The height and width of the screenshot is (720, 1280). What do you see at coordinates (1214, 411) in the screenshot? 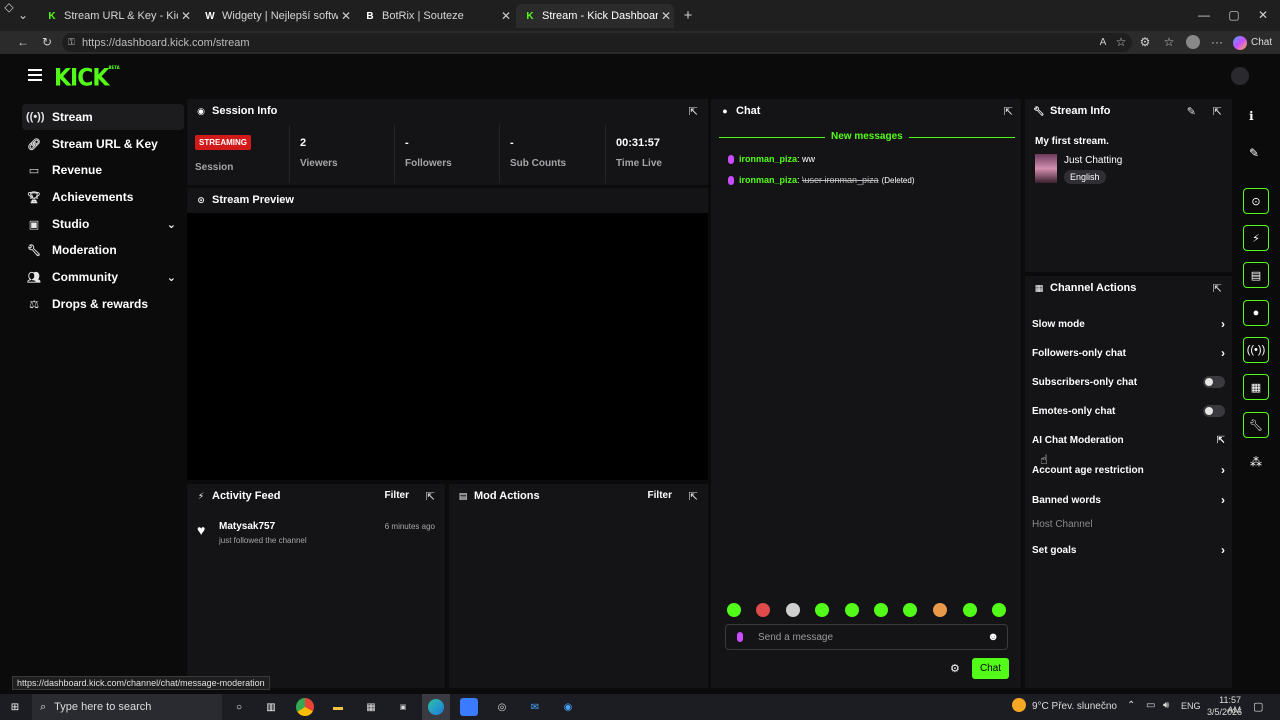
I see `emotes-only-toggle` at bounding box center [1214, 411].